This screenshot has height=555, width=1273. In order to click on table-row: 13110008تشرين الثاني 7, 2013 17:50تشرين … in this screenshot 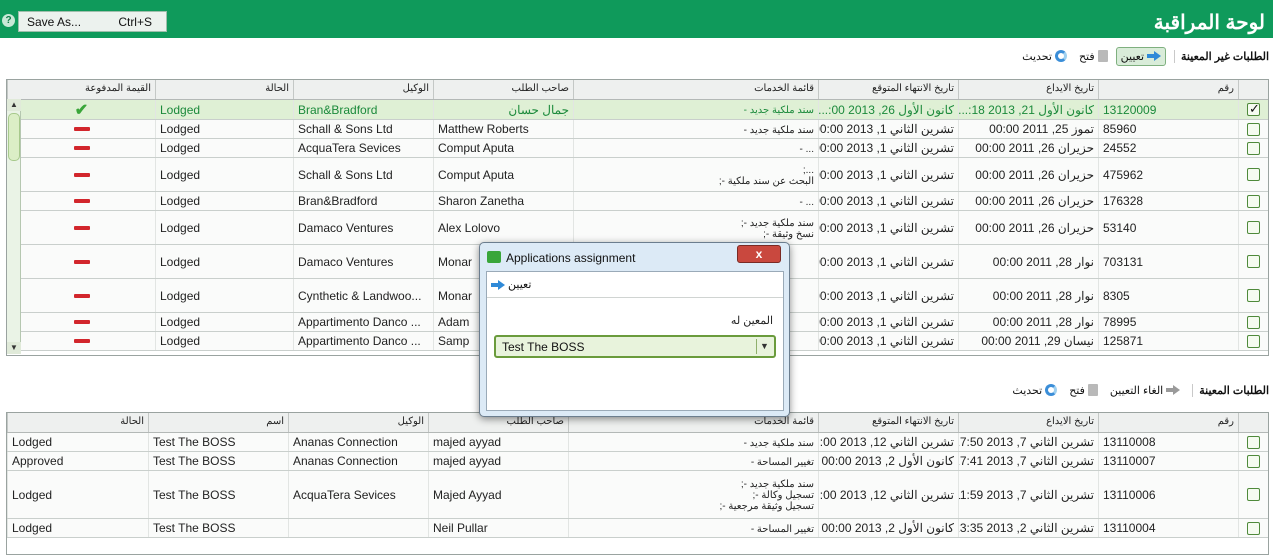, I will do `click(637, 442)`.